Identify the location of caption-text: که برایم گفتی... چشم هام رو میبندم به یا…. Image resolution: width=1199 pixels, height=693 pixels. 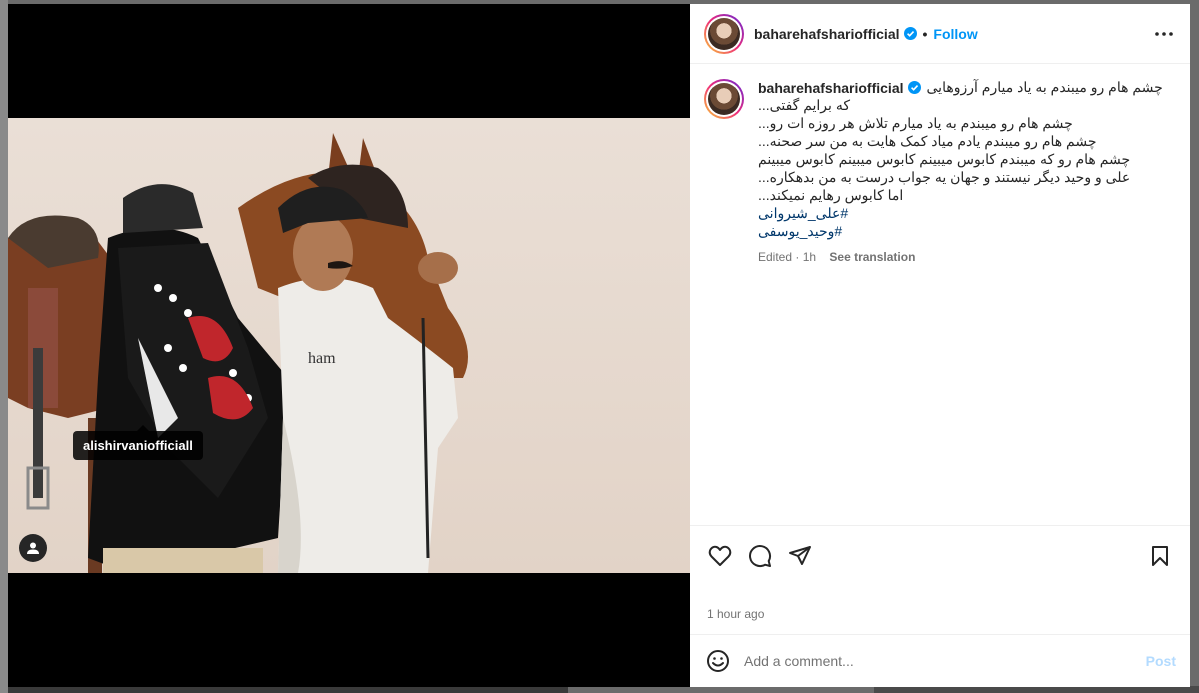
(944, 150).